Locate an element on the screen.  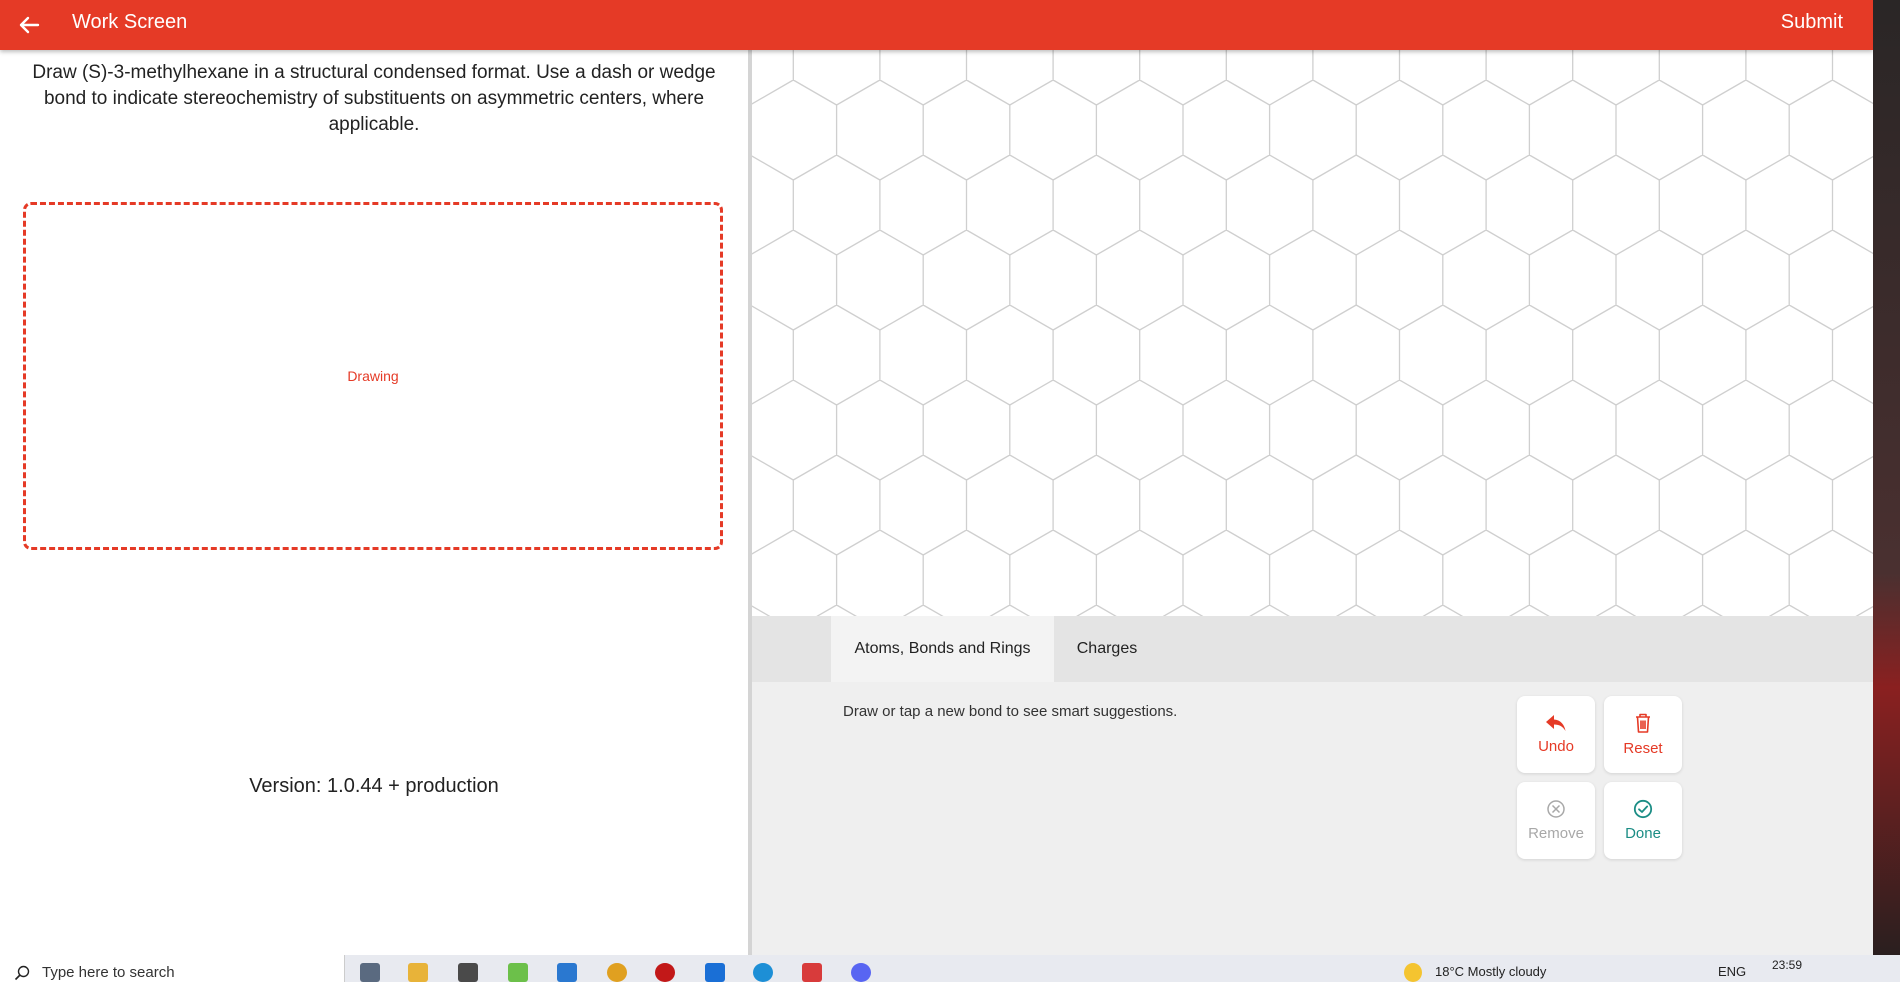
check-circle-icon is located at coordinates (1643, 809).